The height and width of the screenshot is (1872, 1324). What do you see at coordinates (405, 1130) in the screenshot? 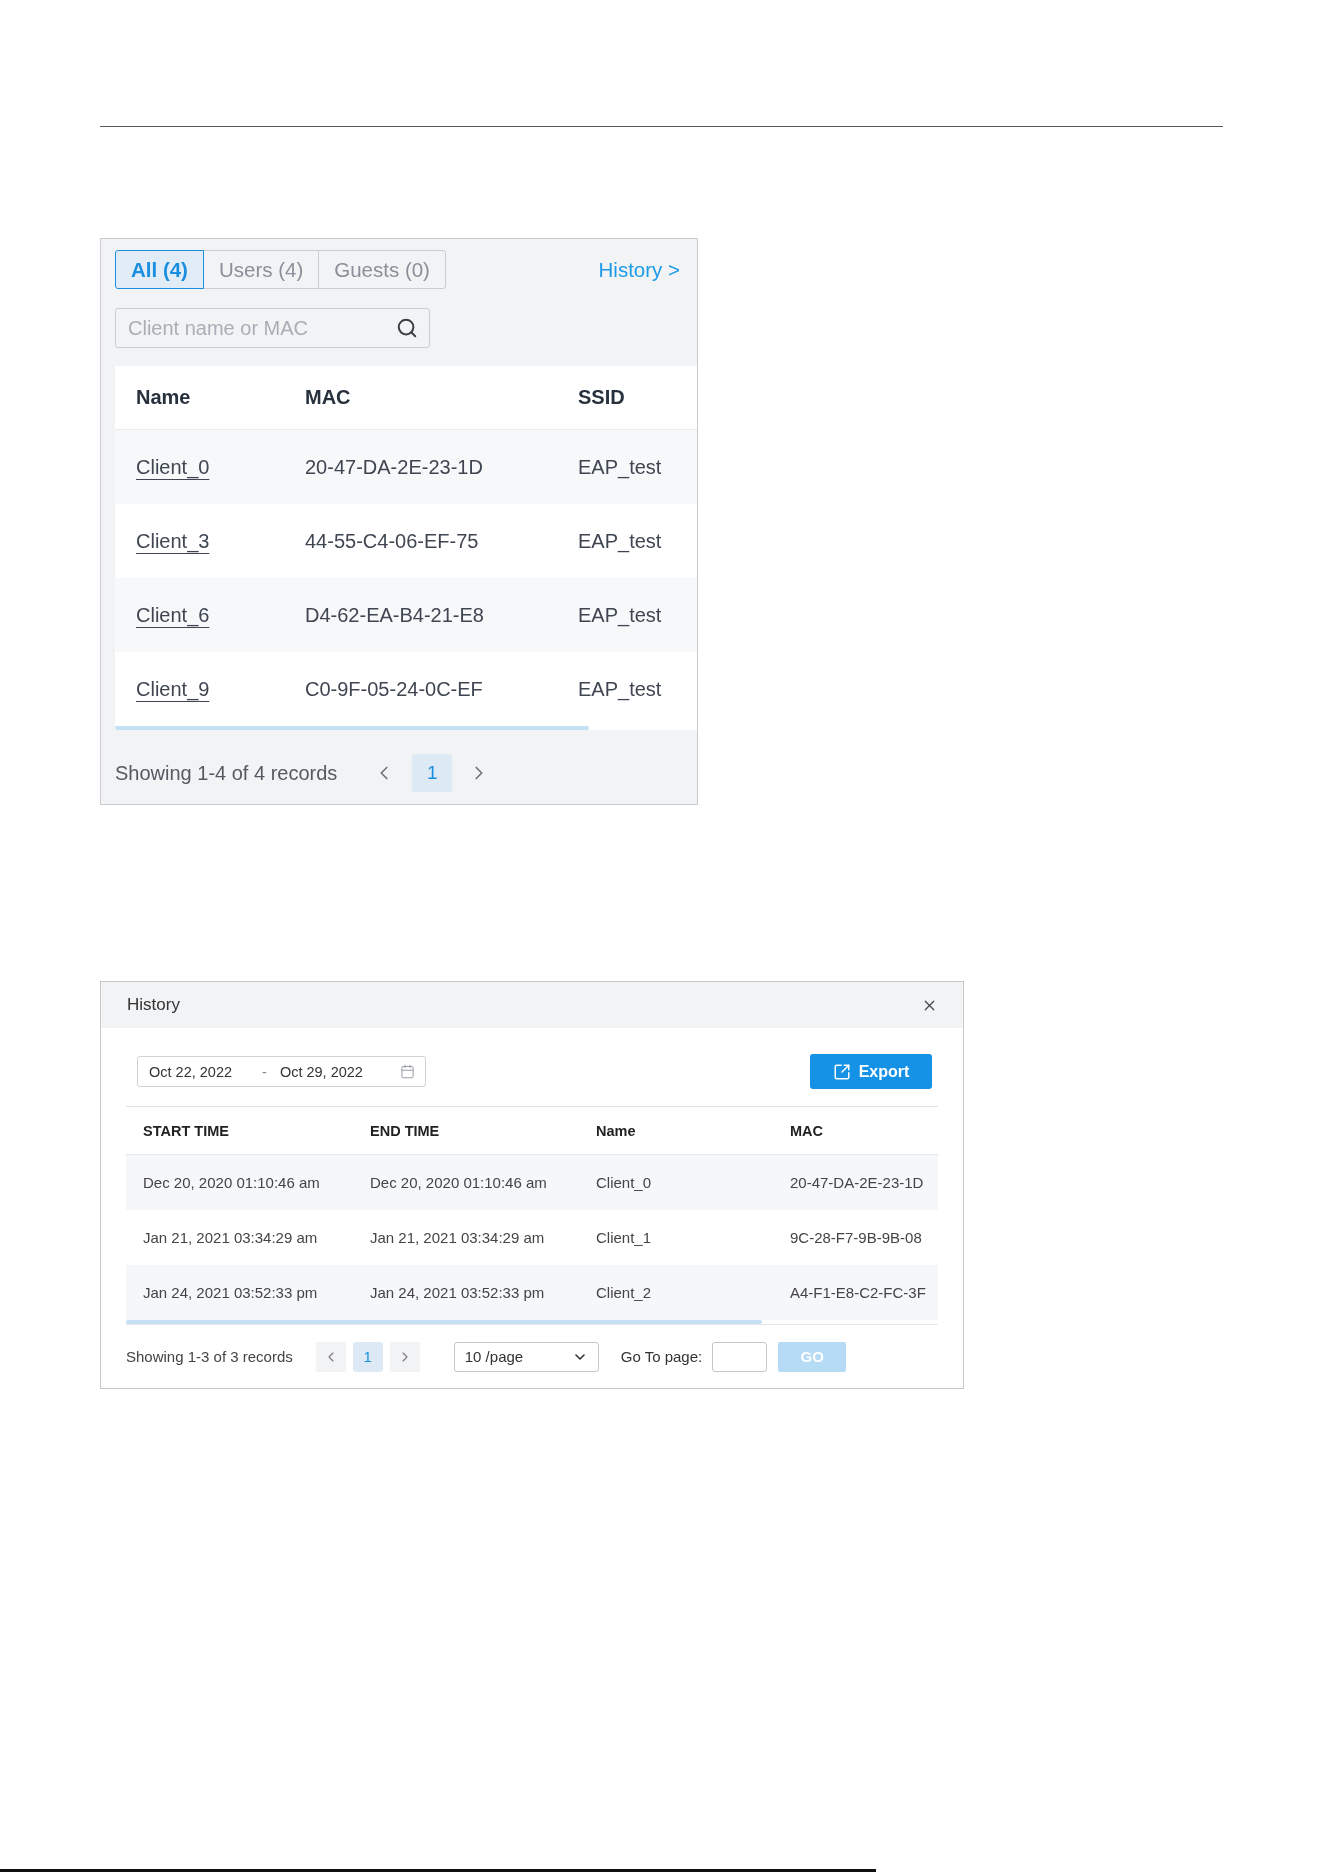
I see `column-header: END TIME` at bounding box center [405, 1130].